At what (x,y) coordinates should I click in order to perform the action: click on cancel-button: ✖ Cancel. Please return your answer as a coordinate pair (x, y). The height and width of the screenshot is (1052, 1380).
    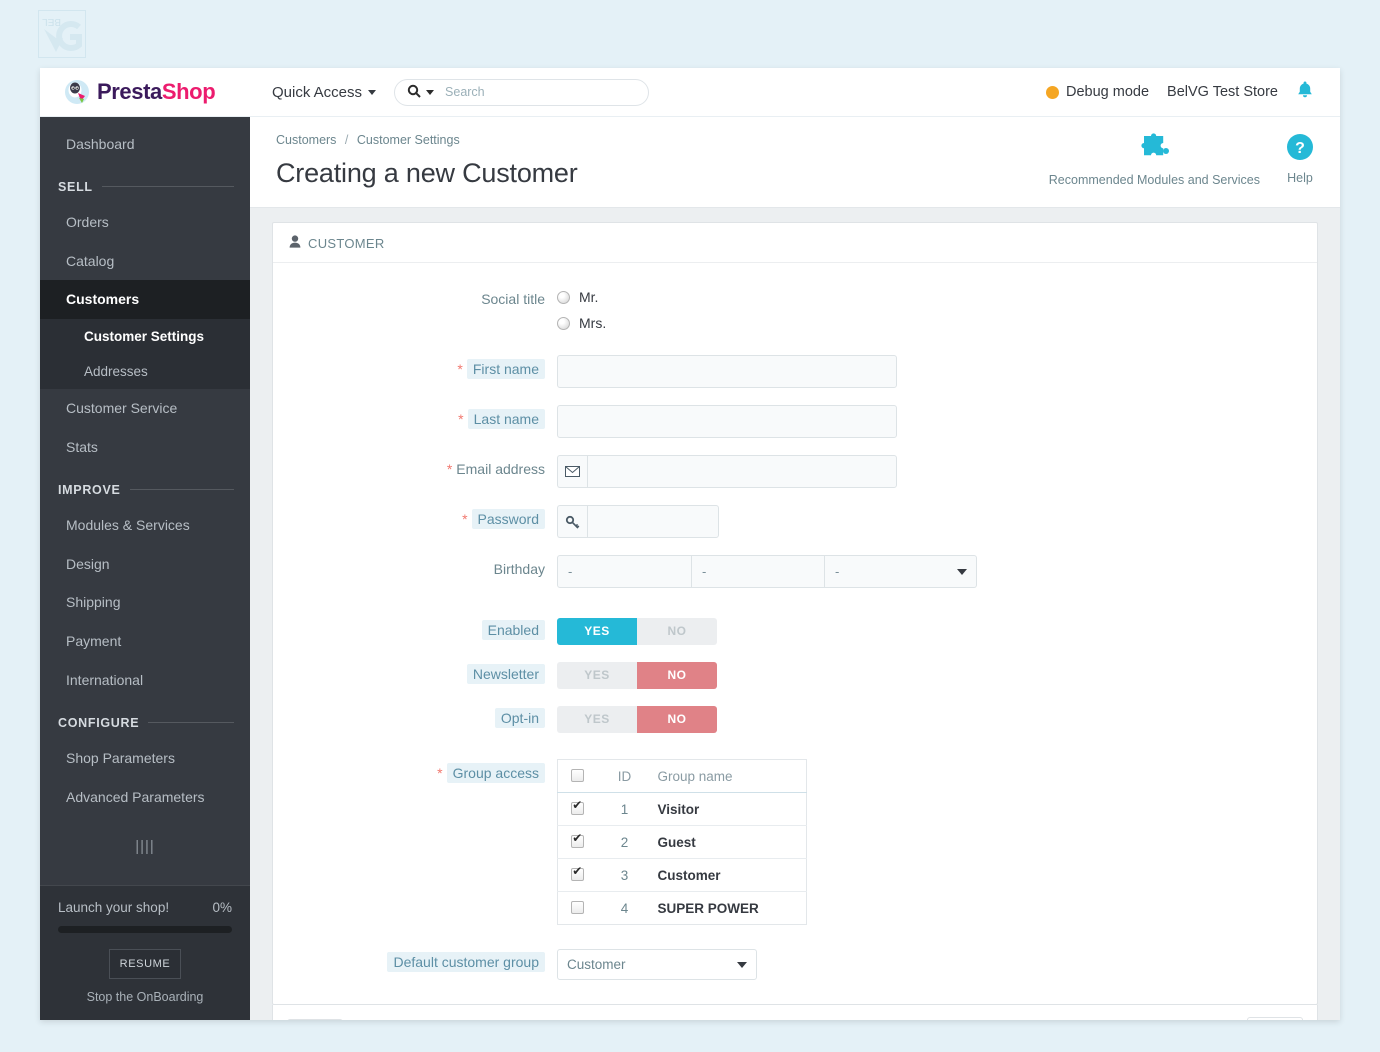
    Looking at the image, I should click on (315, 1019).